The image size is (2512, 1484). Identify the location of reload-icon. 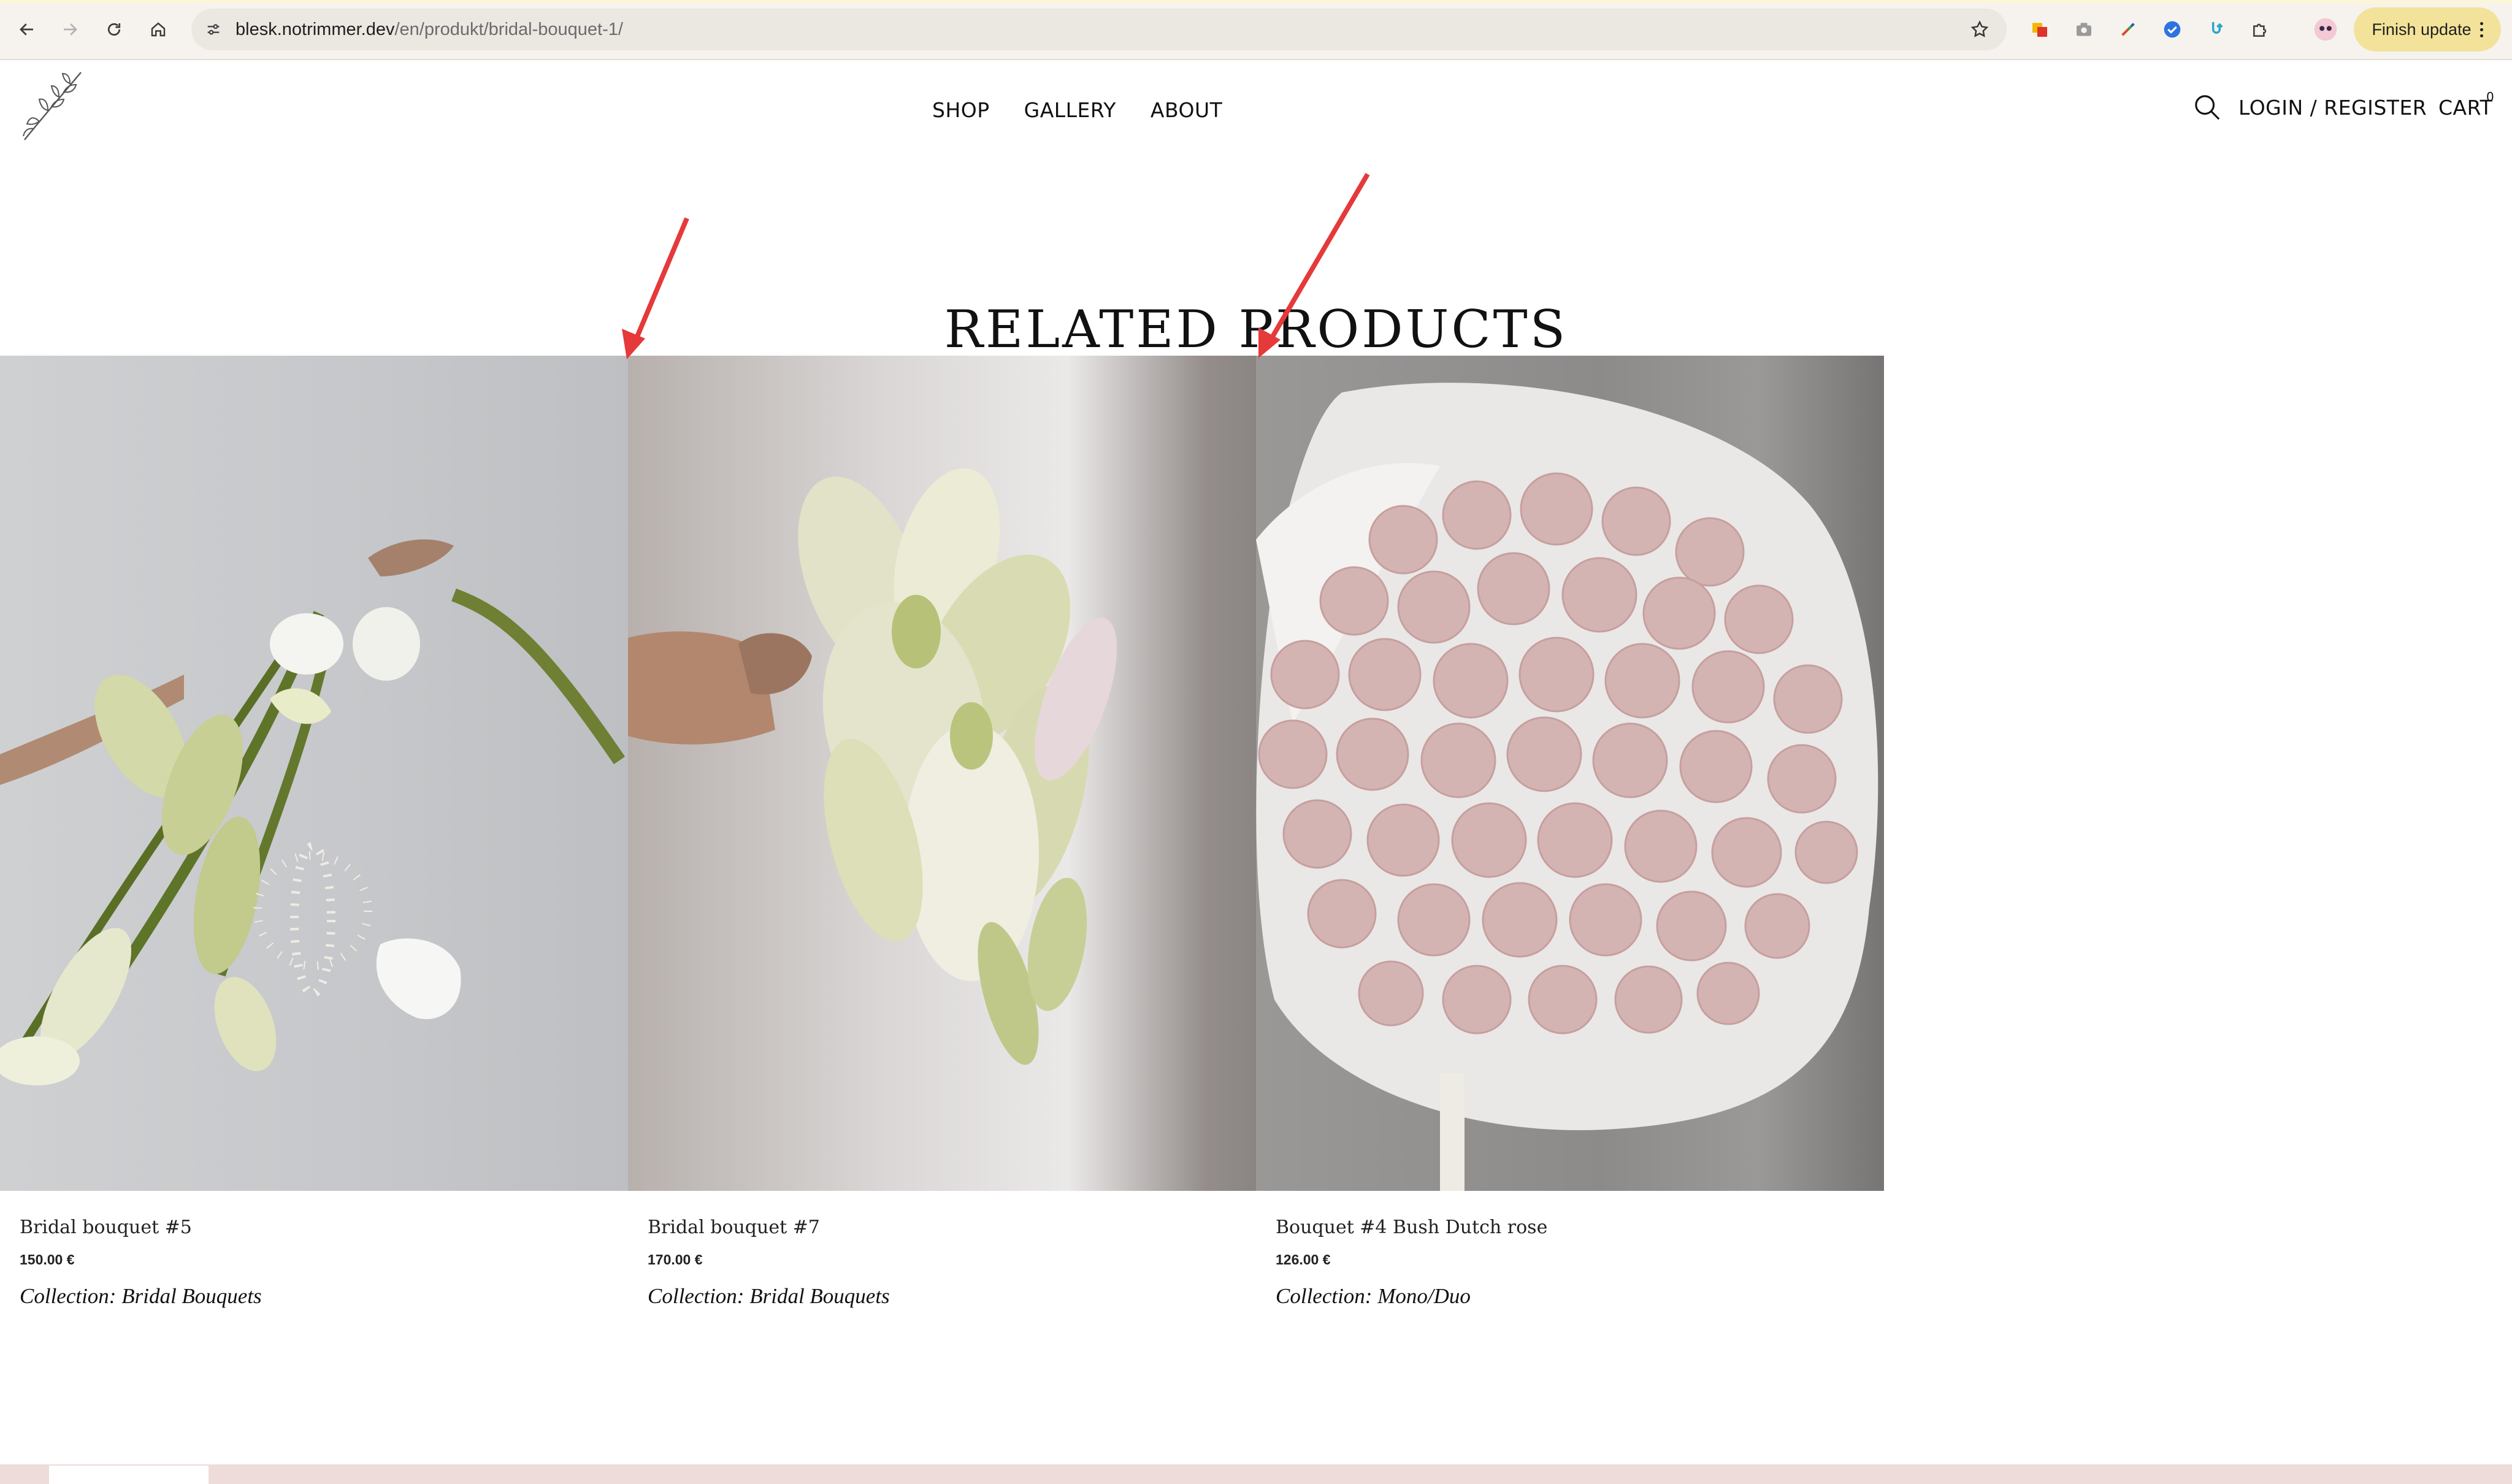
(114, 29).